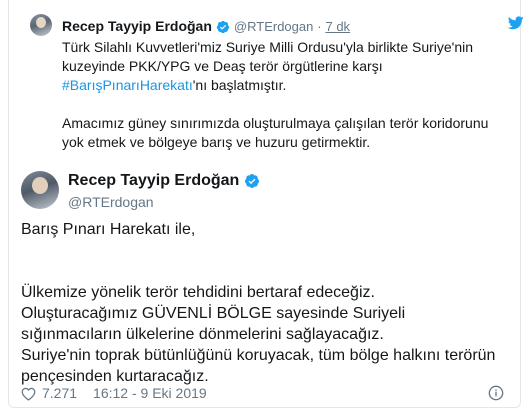  I want to click on info-icon, so click(496, 393).